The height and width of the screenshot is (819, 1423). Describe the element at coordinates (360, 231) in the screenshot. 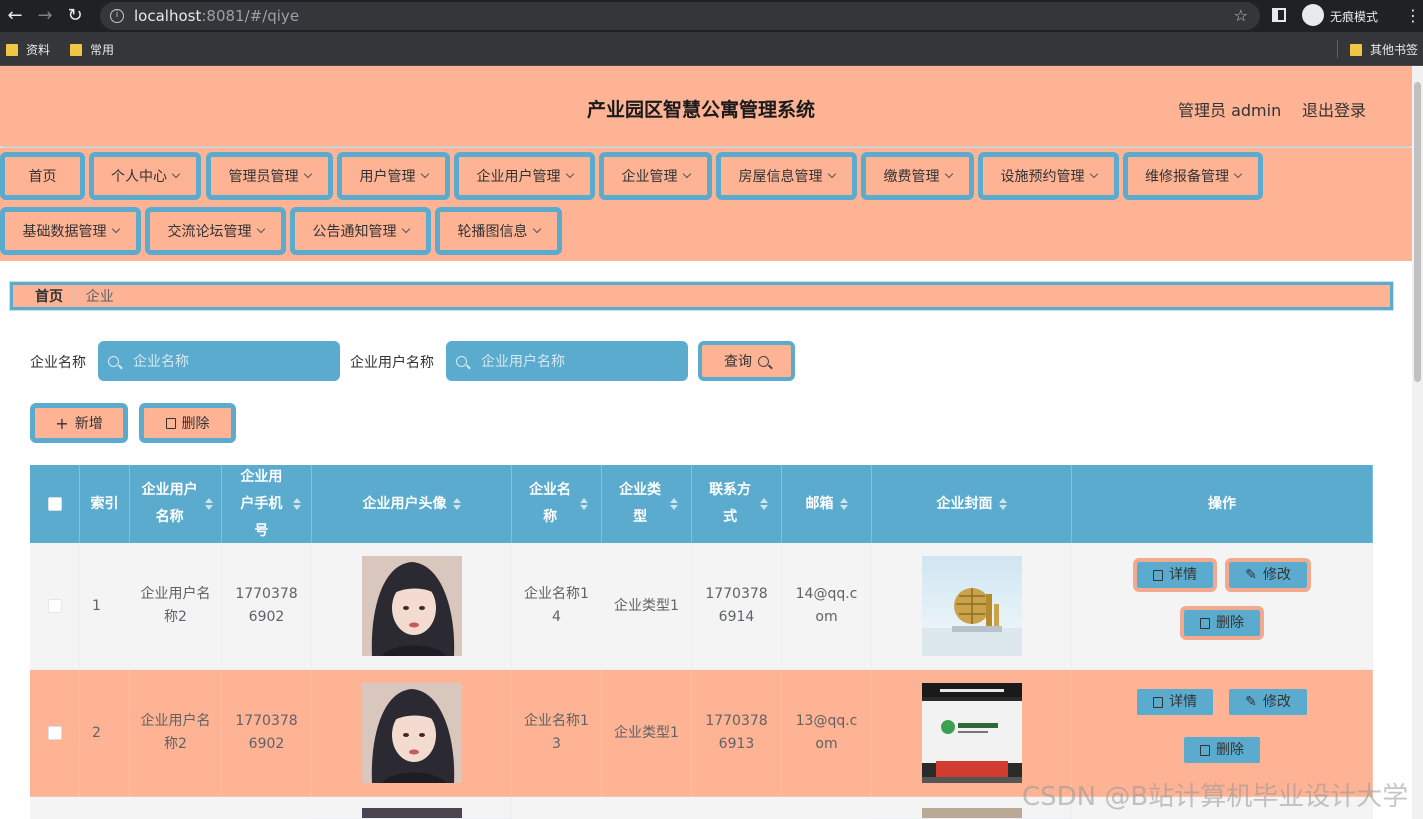

I see `menu-item-notices: 公告通知管理` at that location.